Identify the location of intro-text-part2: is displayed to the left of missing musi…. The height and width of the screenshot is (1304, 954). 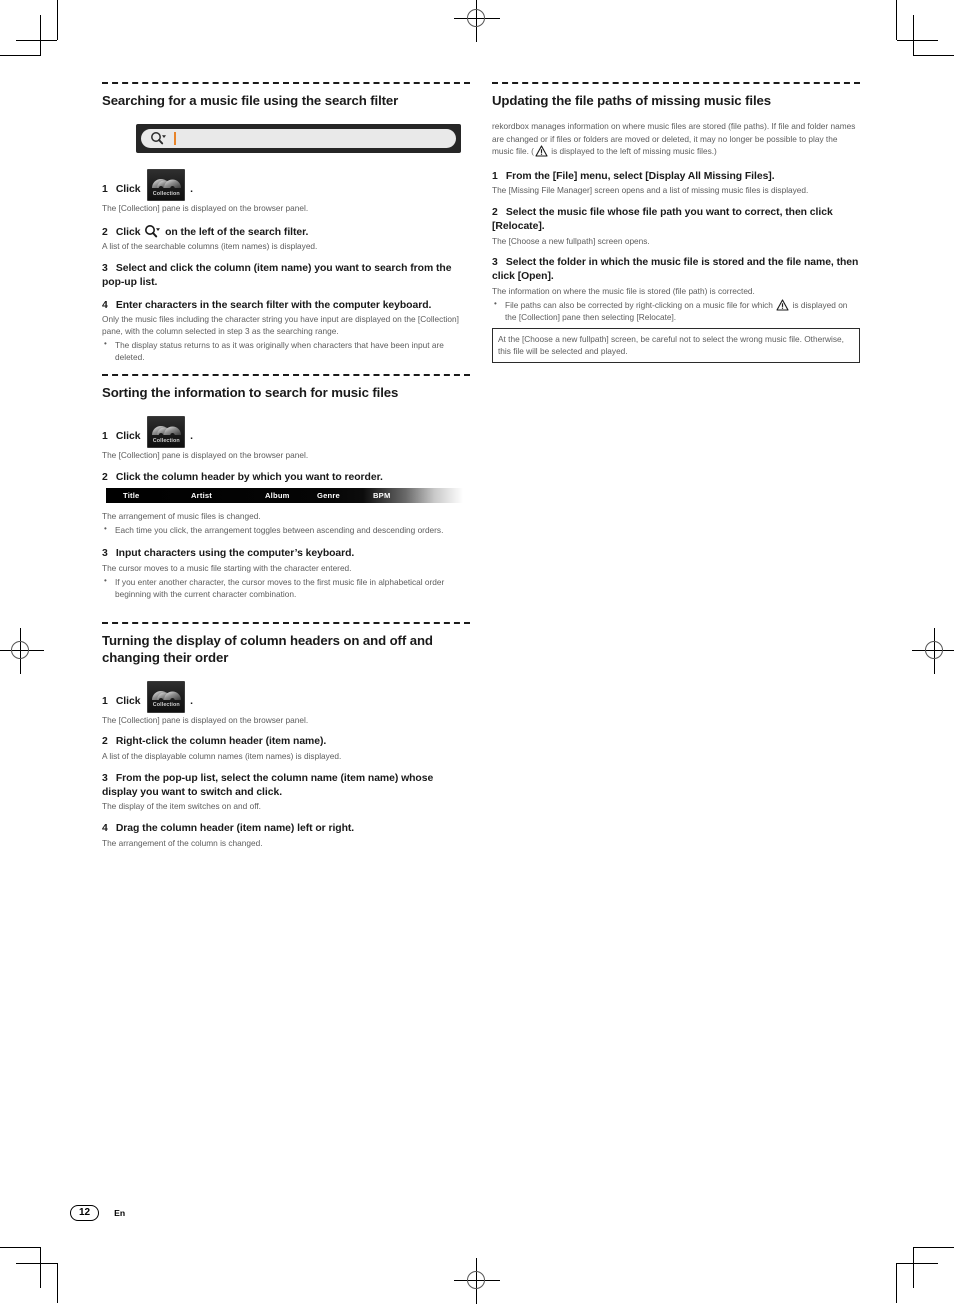
(632, 151).